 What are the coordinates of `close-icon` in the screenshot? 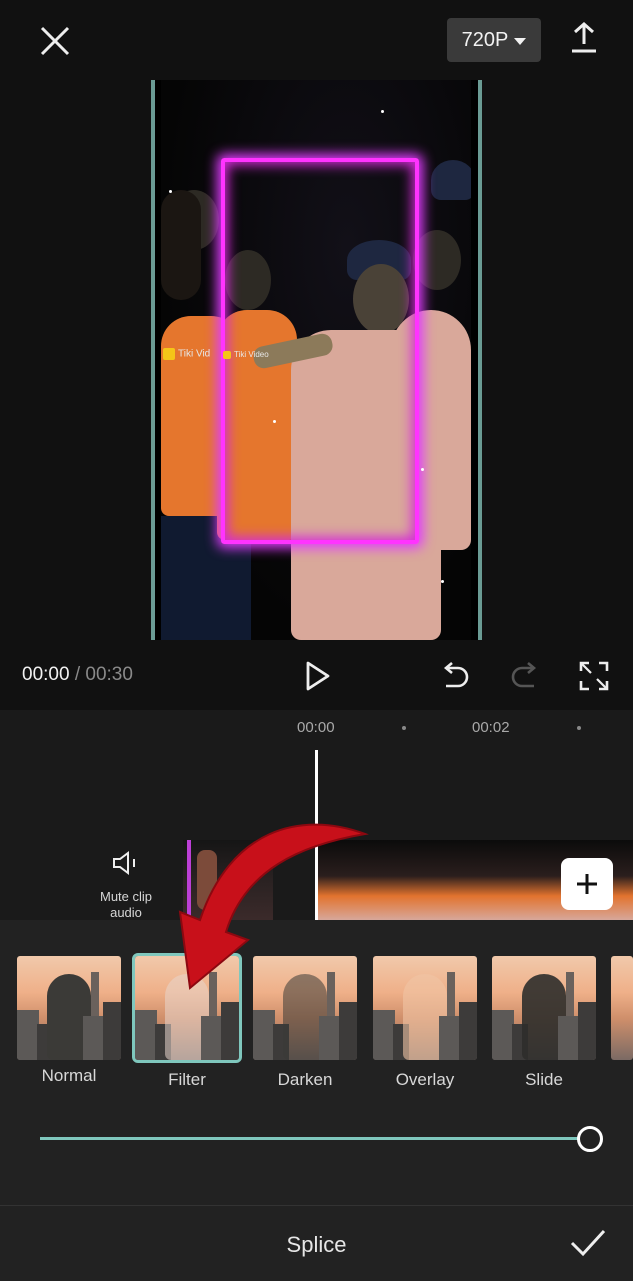 It's located at (55, 41).